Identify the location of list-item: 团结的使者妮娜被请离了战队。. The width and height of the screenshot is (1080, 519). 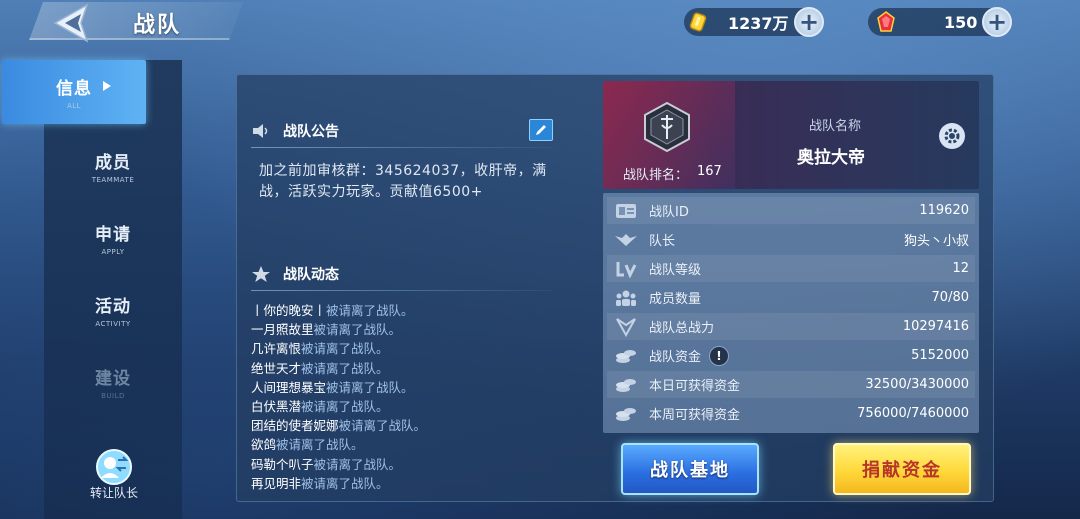
(411, 425).